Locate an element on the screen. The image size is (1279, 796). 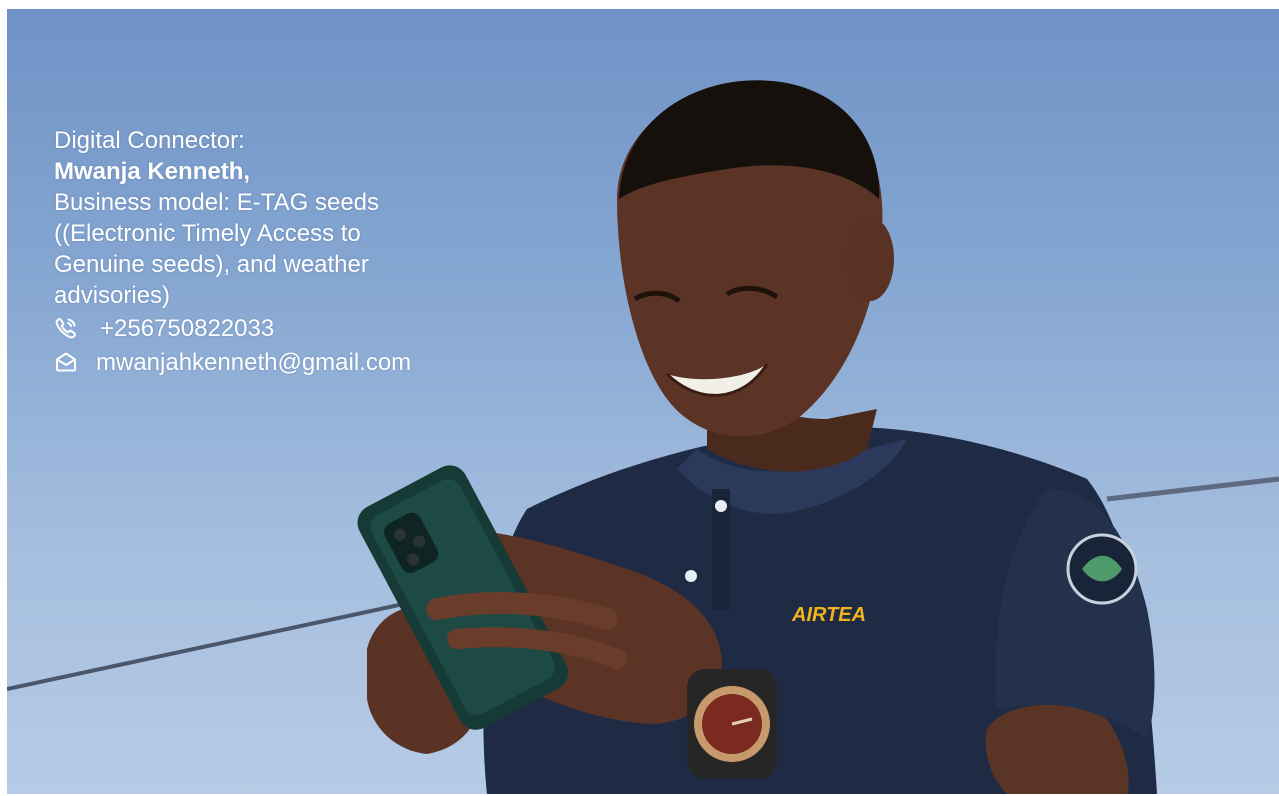
business-model-line: ((Electronic Timely Access to is located at coordinates (207, 233).